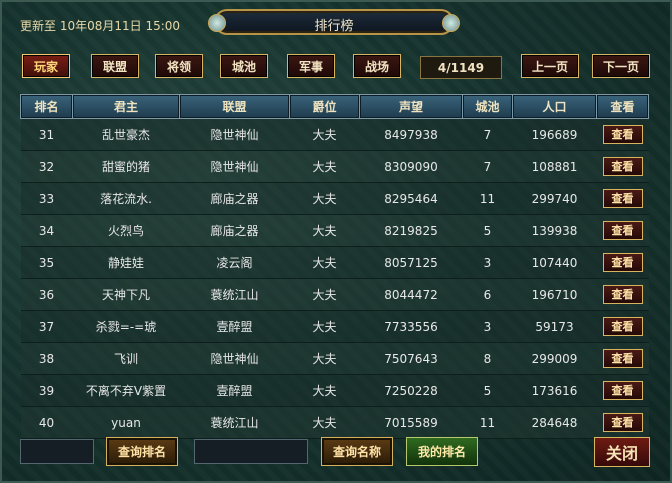 This screenshot has height=483, width=672. What do you see at coordinates (311, 66) in the screenshot?
I see `tab-military: 军事` at bounding box center [311, 66].